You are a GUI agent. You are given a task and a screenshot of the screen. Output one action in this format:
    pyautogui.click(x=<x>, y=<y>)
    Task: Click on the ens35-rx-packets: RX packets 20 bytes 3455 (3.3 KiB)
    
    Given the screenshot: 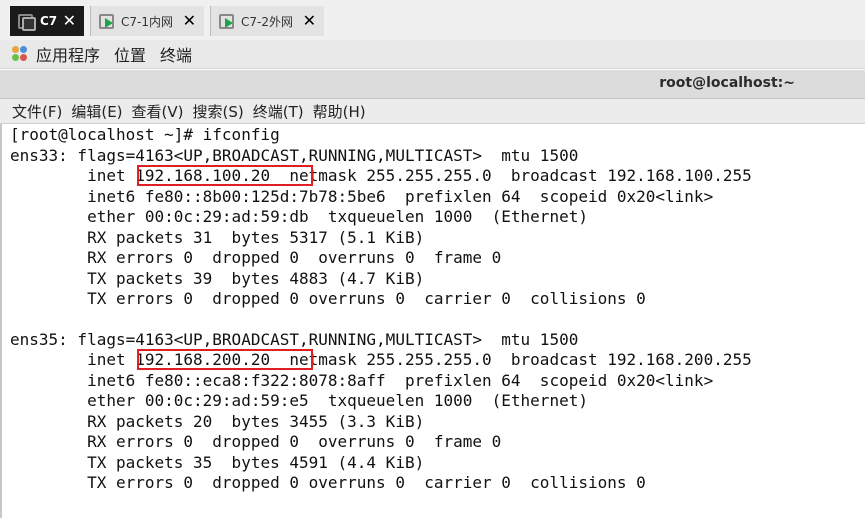 What is the action you would take?
    pyautogui.click(x=217, y=421)
    